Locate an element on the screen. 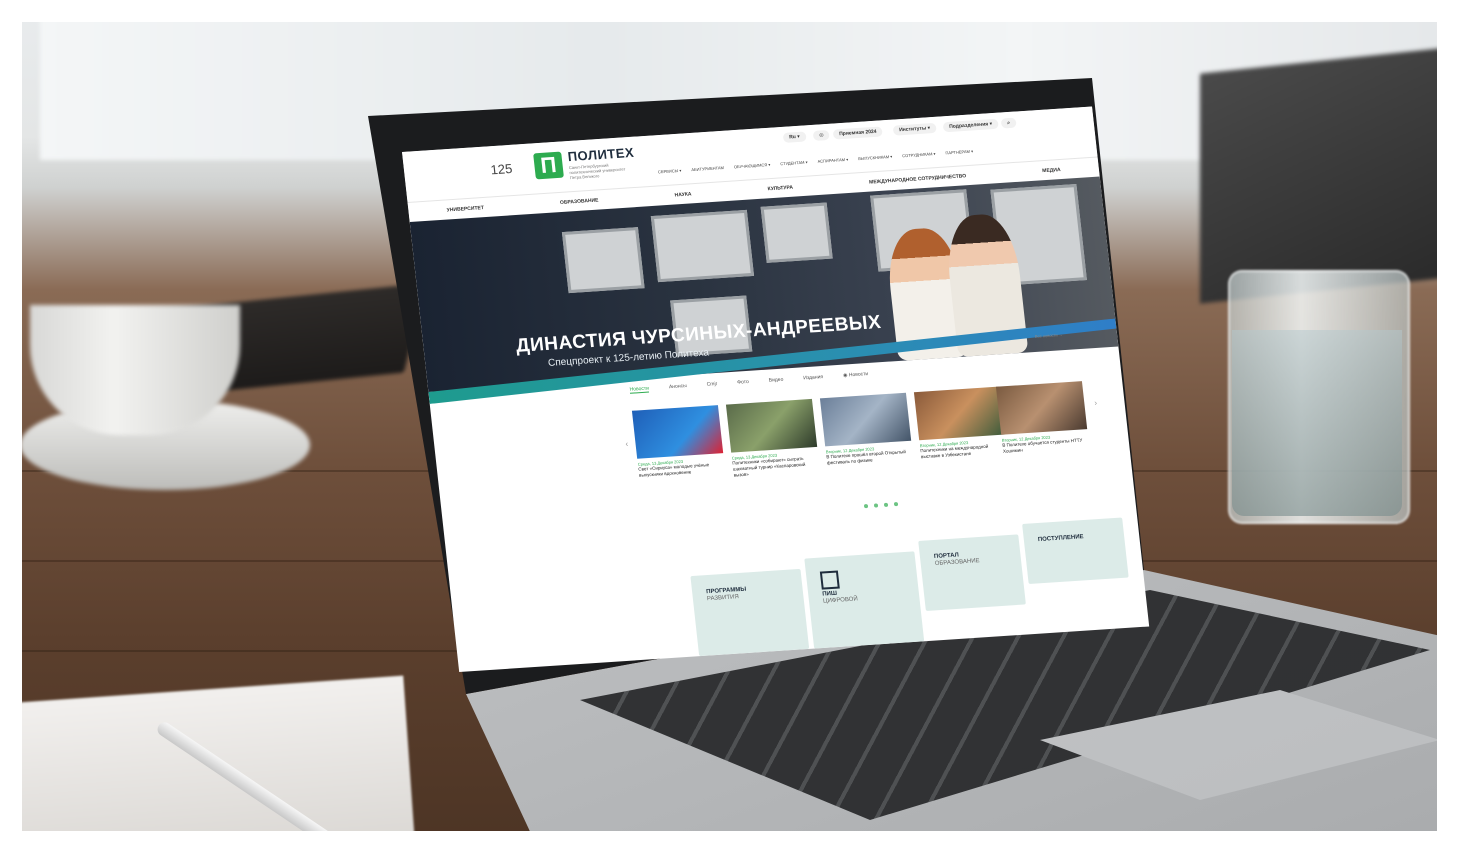  tile-title: ПОСТУПЛЕНИЕ is located at coordinates (1061, 539).